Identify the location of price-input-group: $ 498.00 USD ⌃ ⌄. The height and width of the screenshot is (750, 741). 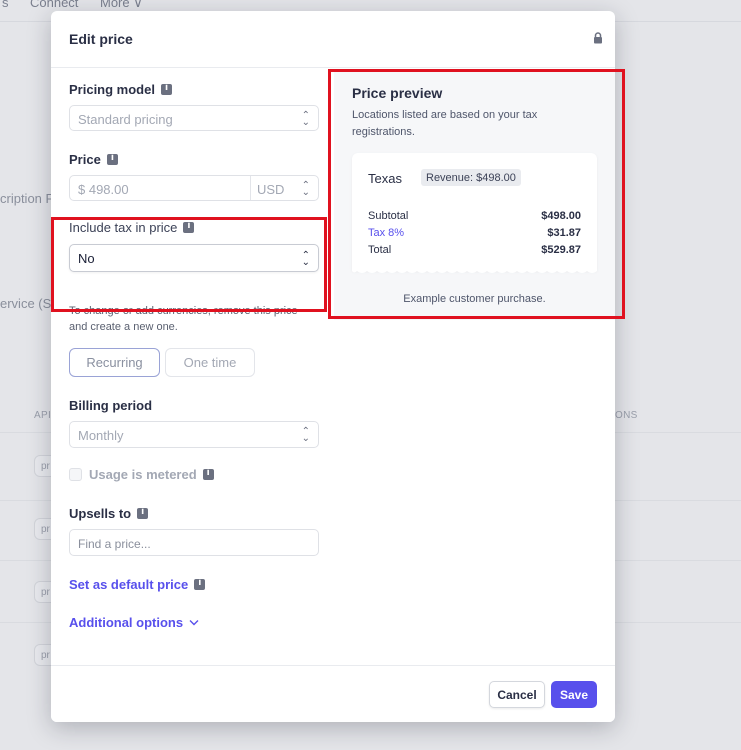
(194, 188).